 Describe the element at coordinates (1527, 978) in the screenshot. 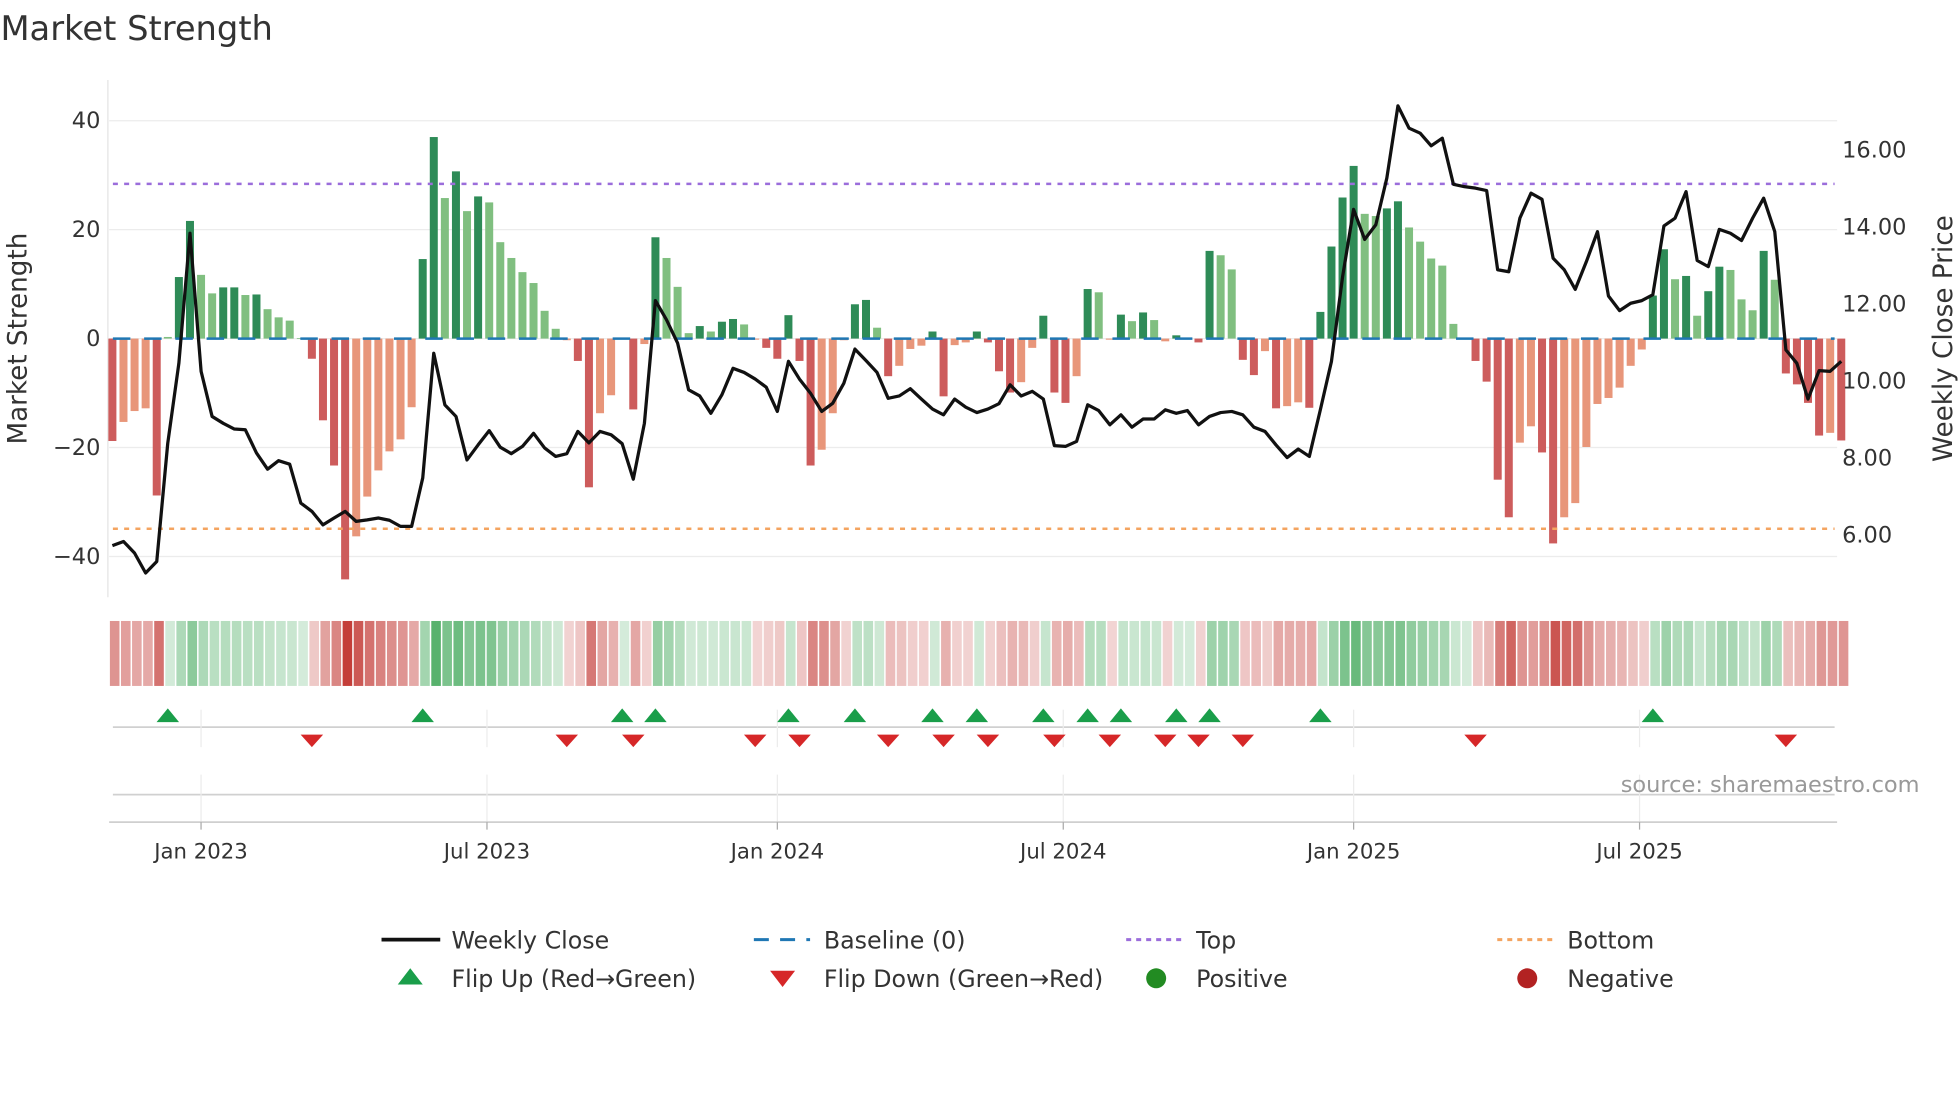

I see `circle-negative-icon` at that location.